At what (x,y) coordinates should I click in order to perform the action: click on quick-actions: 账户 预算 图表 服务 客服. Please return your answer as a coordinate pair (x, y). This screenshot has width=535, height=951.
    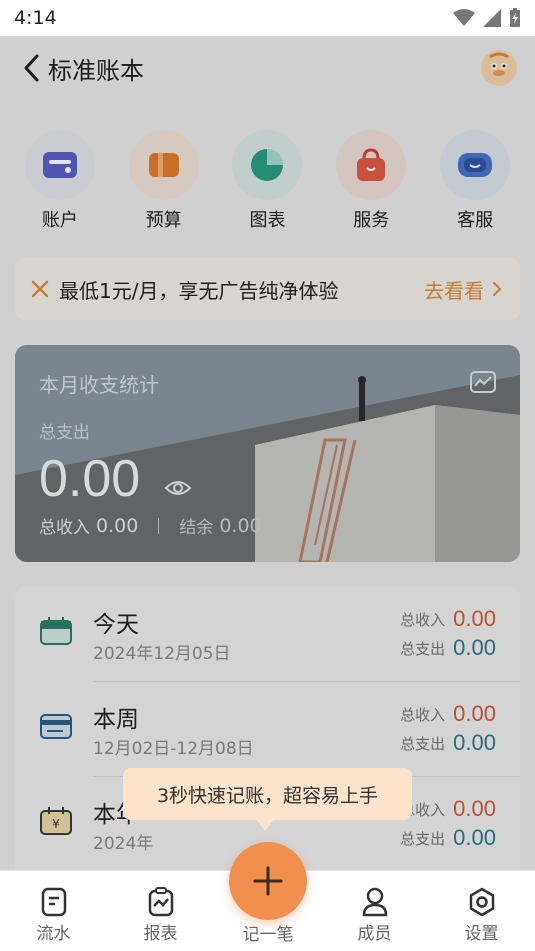
    Looking at the image, I should click on (267, 181).